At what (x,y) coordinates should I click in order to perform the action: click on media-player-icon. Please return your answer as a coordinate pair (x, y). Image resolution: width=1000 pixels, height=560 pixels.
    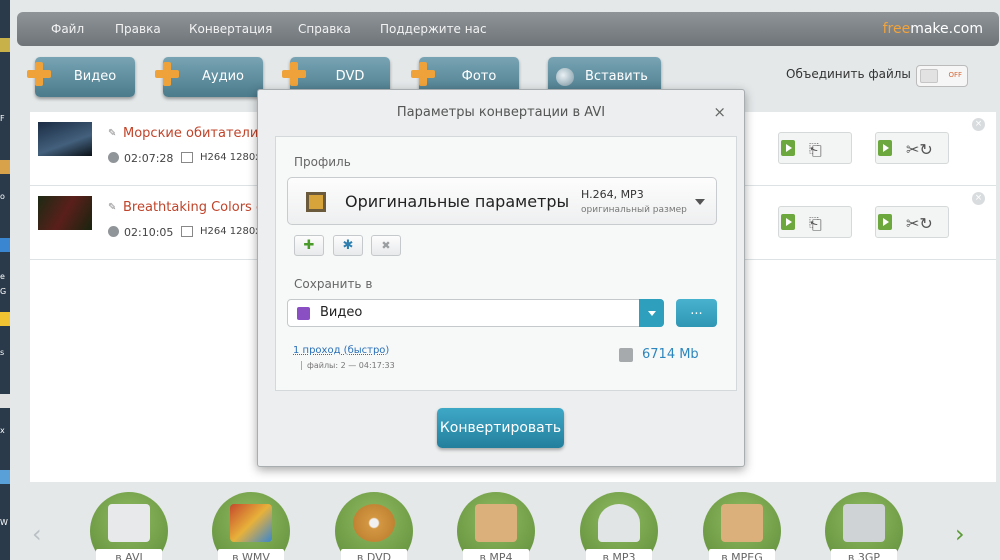
    Looking at the image, I should click on (251, 523).